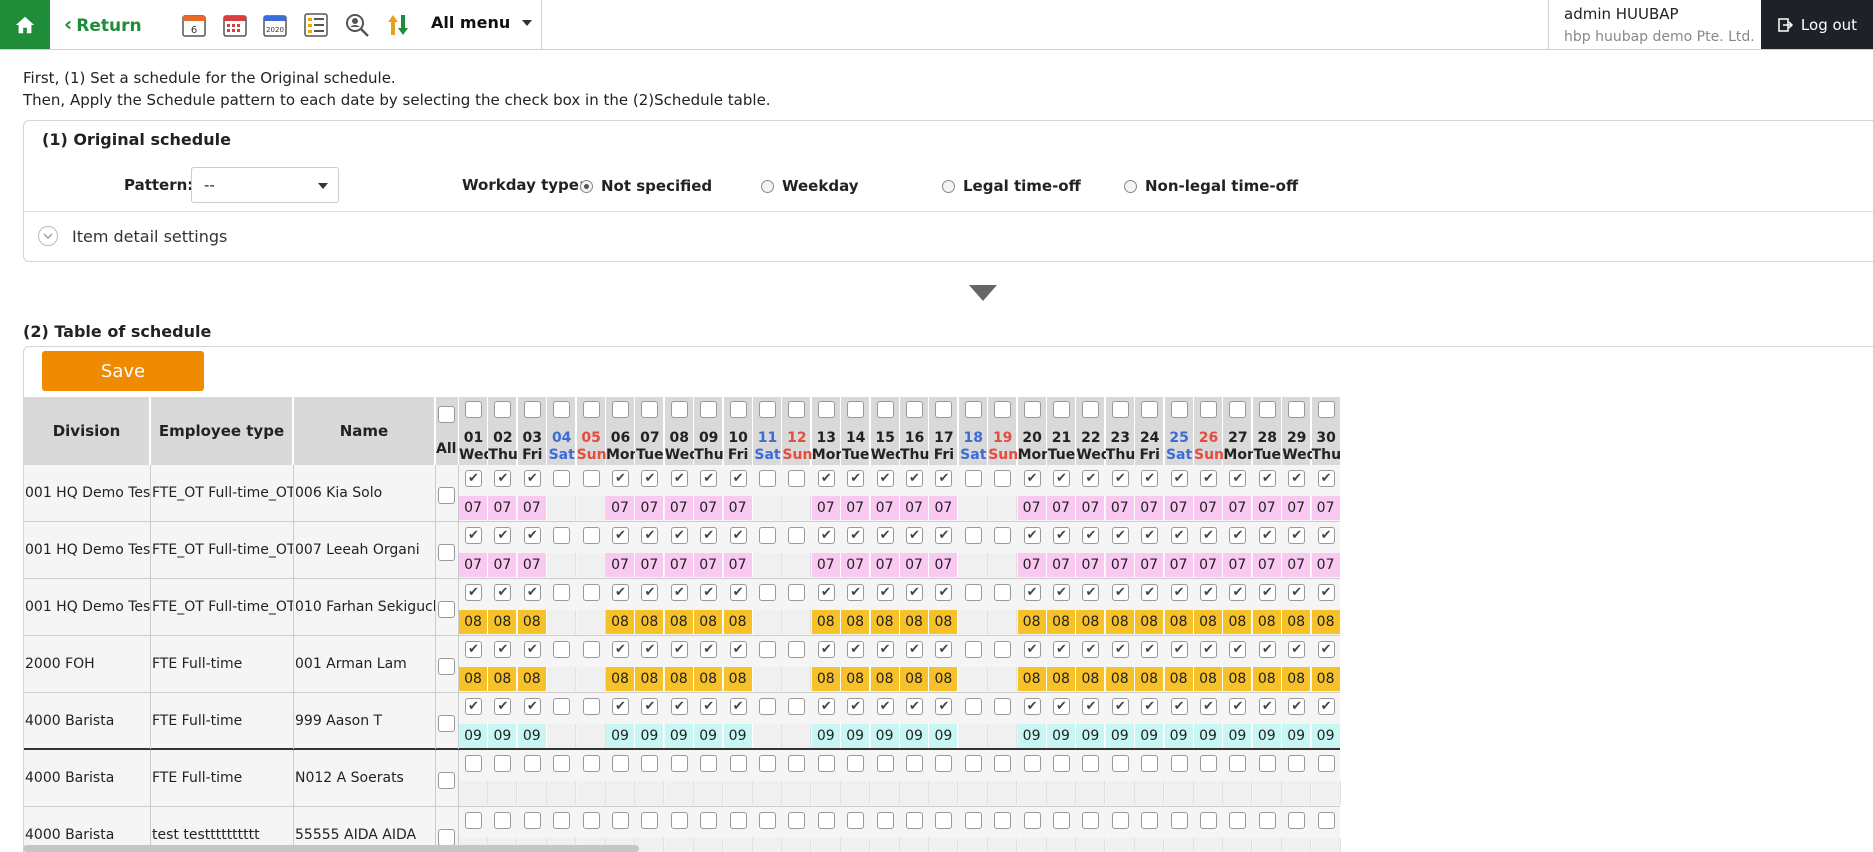  I want to click on radio-non-legal-time-off: Non-legal time-off, so click(1211, 186).